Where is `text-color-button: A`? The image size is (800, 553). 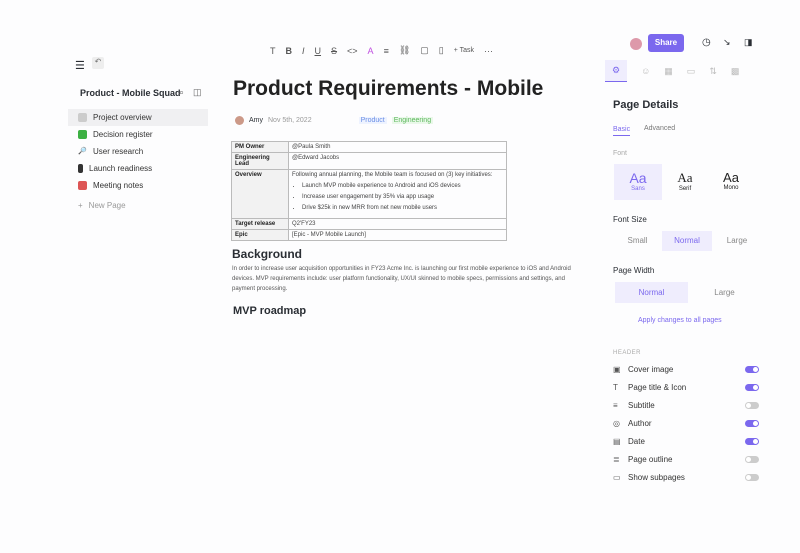
text-color-button: A is located at coordinates (371, 51).